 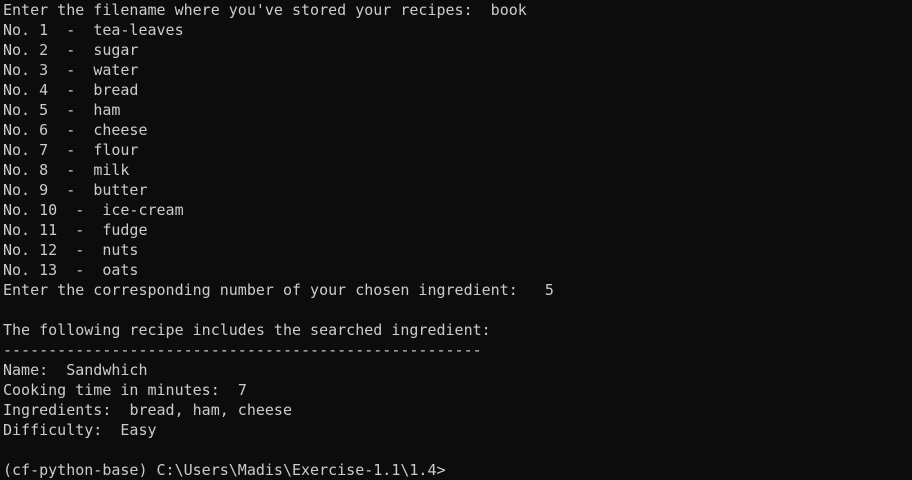 I want to click on recipe-name-label: Name:, so click(x=26, y=370).